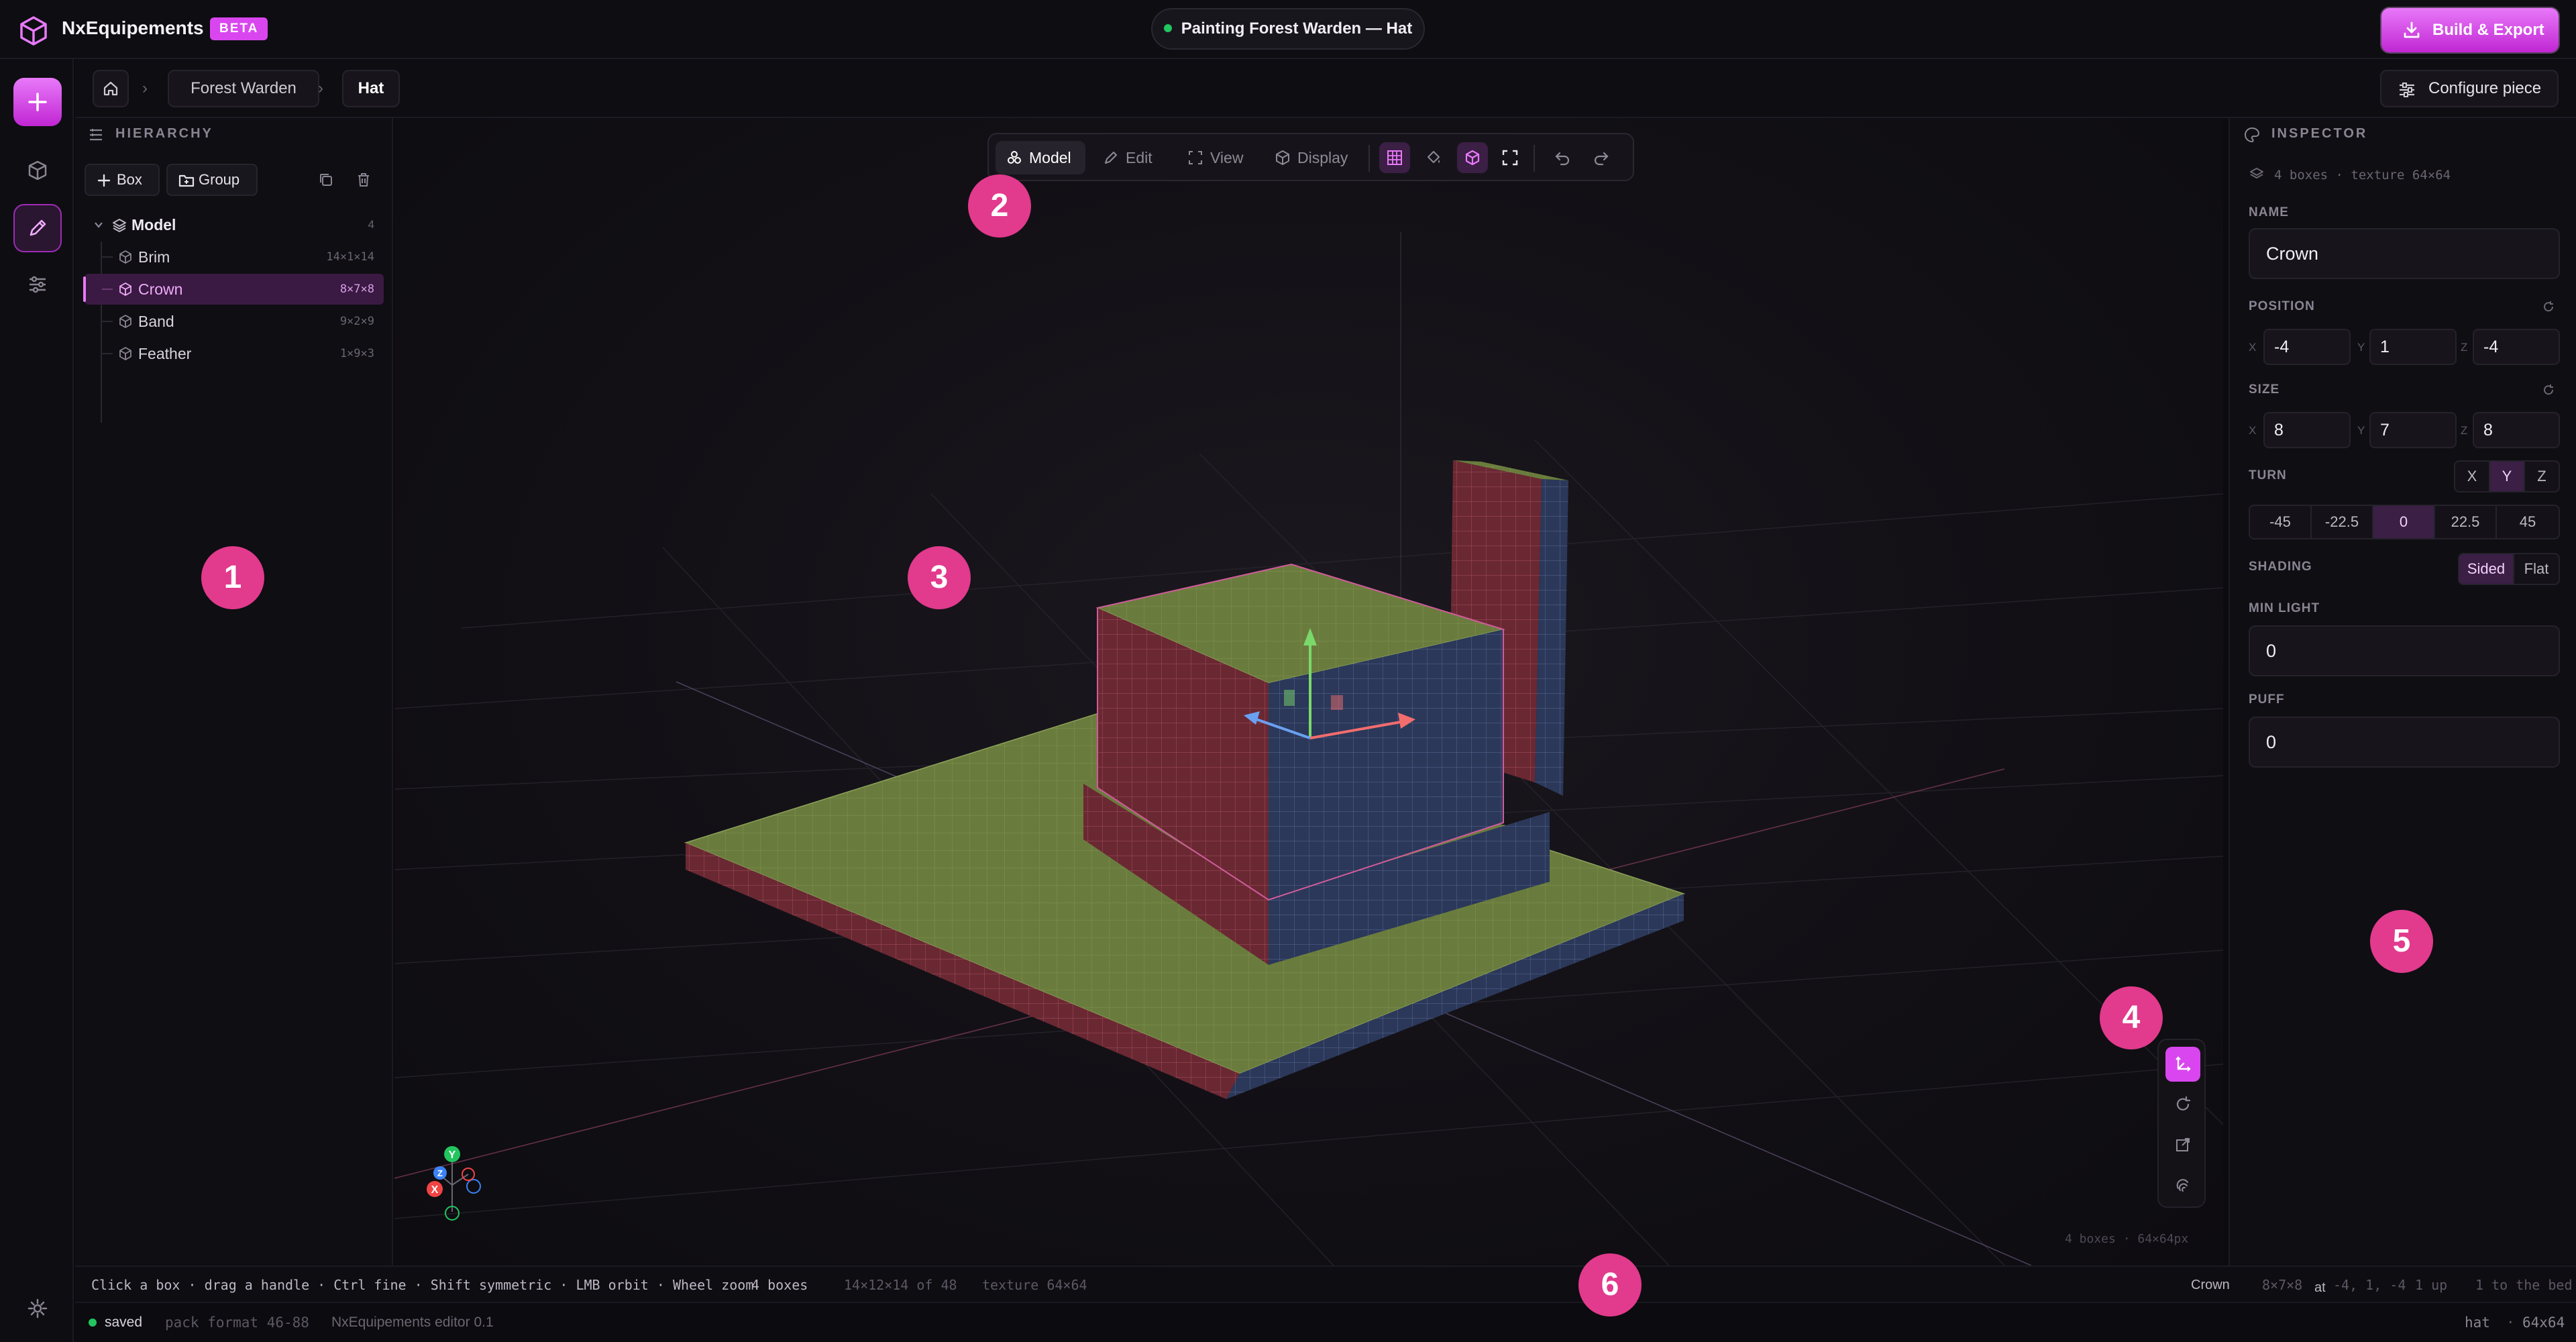 The height and width of the screenshot is (1342, 2576). Describe the element at coordinates (1394, 158) in the screenshot. I see `grid-toggle` at that location.